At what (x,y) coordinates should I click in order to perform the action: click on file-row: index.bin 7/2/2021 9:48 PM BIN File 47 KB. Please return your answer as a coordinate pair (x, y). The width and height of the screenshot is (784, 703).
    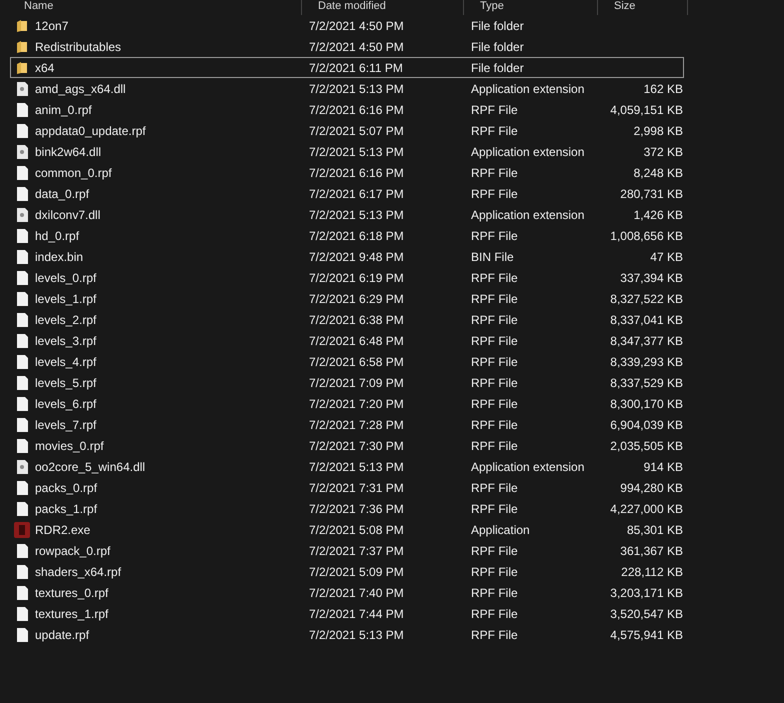
    Looking at the image, I should click on (347, 256).